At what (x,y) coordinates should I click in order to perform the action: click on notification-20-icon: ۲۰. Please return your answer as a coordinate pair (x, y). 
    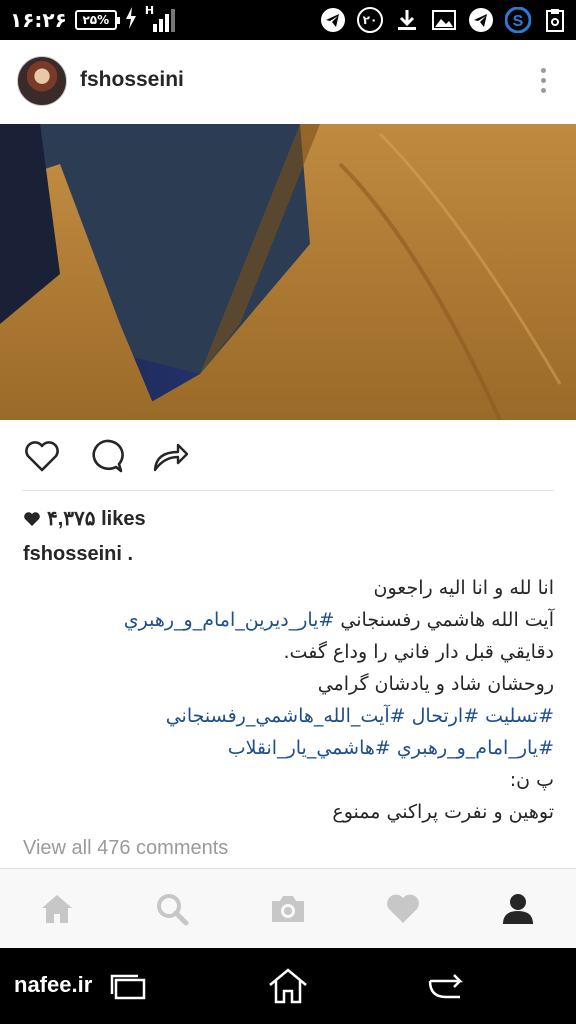
    Looking at the image, I should click on (370, 20).